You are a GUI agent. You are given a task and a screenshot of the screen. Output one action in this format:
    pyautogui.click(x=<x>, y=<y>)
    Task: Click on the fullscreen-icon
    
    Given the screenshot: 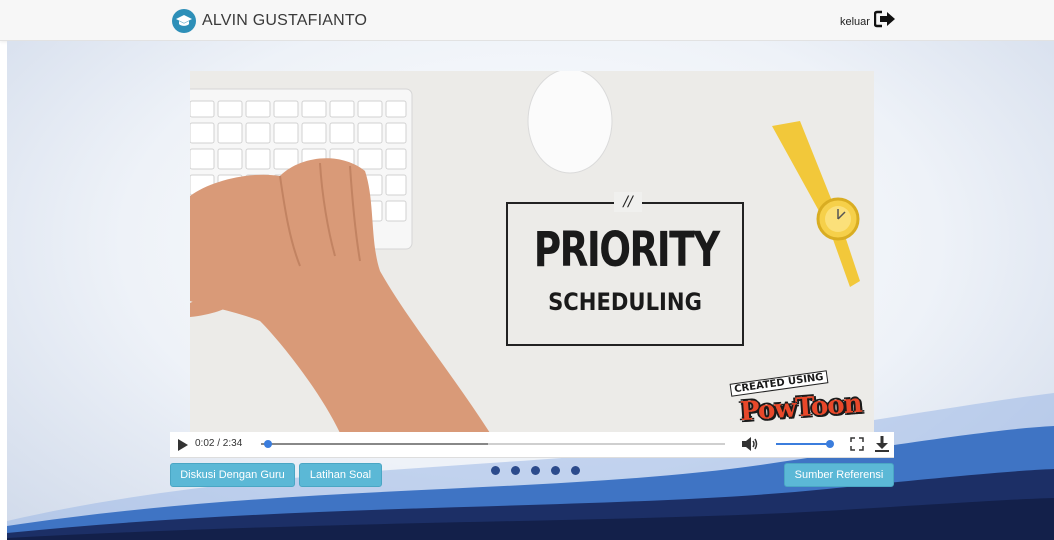 What is the action you would take?
    pyautogui.click(x=857, y=444)
    